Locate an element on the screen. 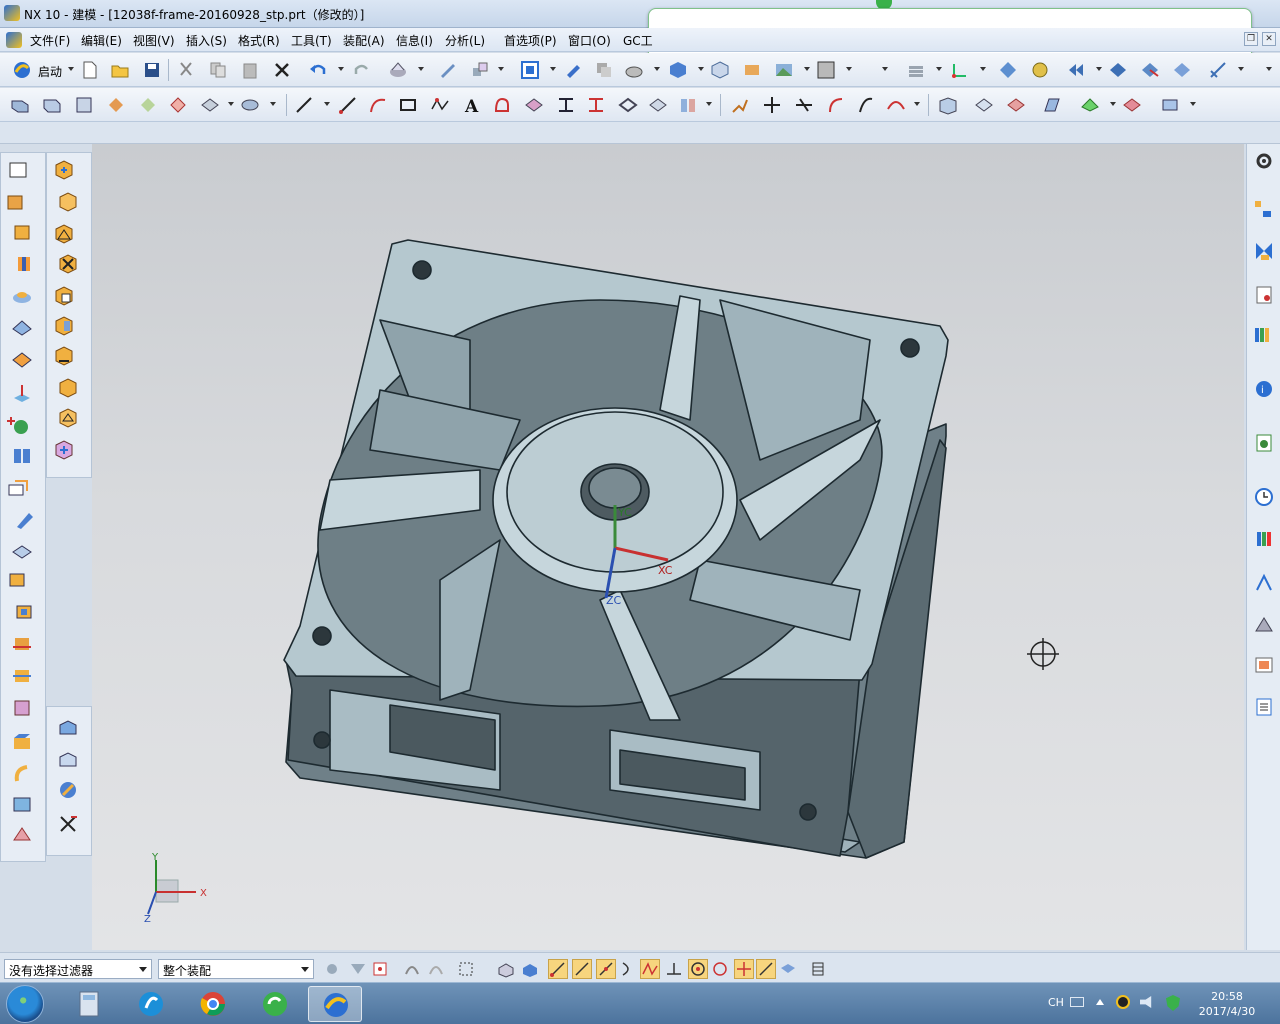  edit-arrangement-icon is located at coordinates (68, 760).